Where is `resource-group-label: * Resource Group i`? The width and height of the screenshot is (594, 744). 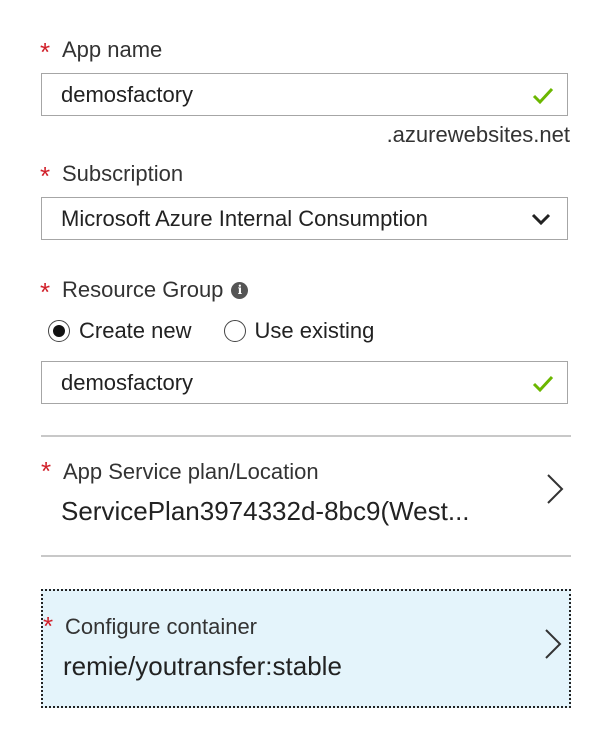
resource-group-label: * Resource Group i is located at coordinates (144, 291).